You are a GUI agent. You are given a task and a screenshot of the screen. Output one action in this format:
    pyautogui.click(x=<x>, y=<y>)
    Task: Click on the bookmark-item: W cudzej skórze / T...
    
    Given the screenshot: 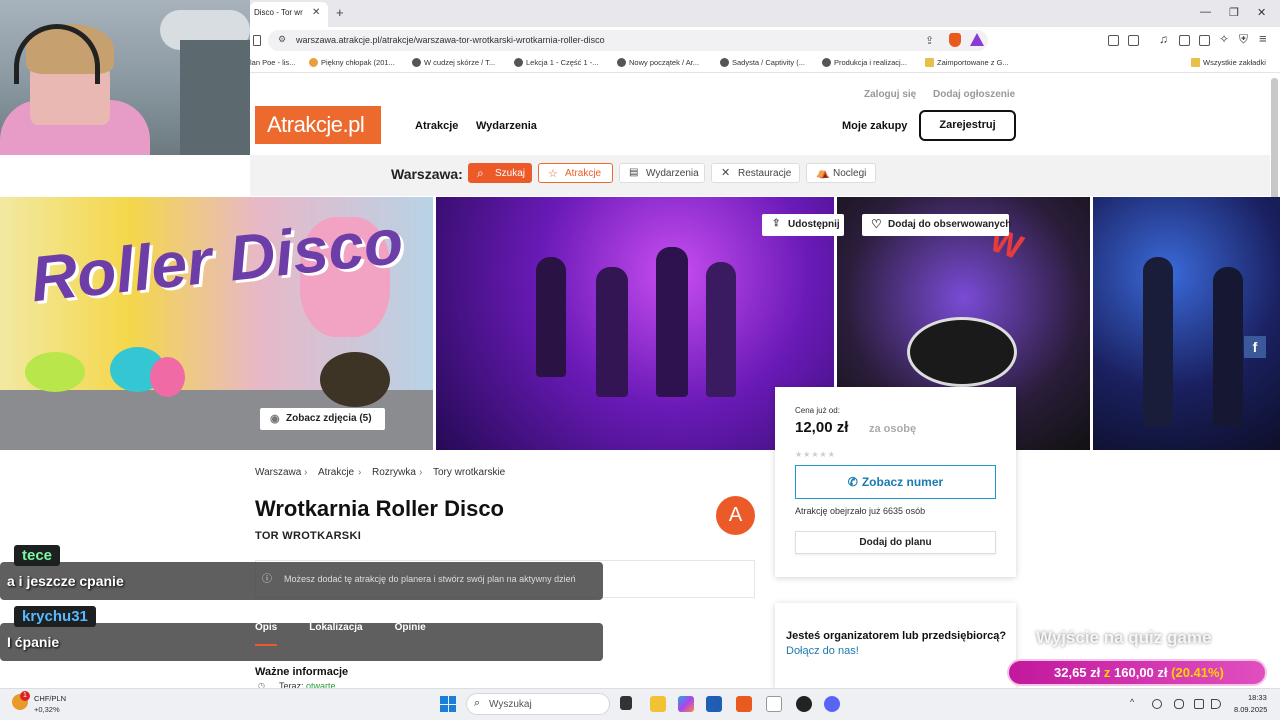 What is the action you would take?
    pyautogui.click(x=453, y=62)
    